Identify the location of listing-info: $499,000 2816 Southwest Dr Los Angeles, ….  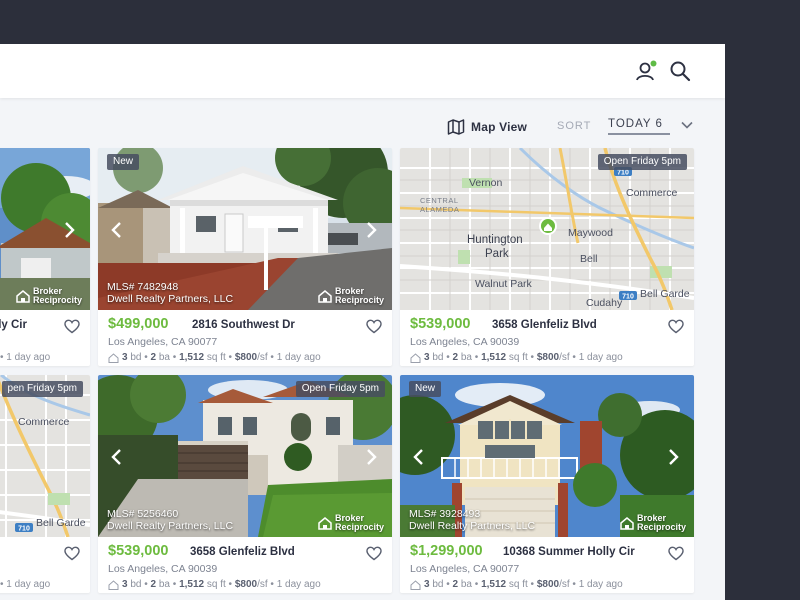
(245, 338).